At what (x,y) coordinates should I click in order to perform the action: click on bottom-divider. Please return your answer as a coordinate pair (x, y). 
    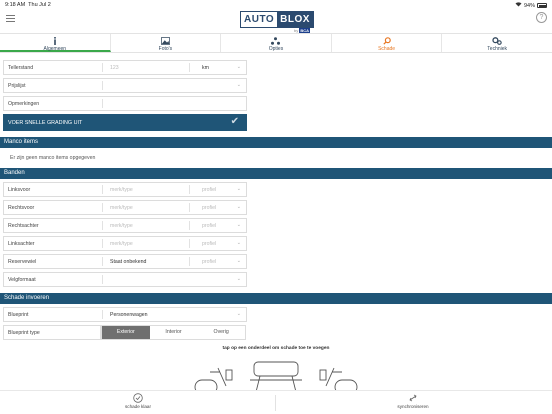
    Looking at the image, I should click on (275, 403).